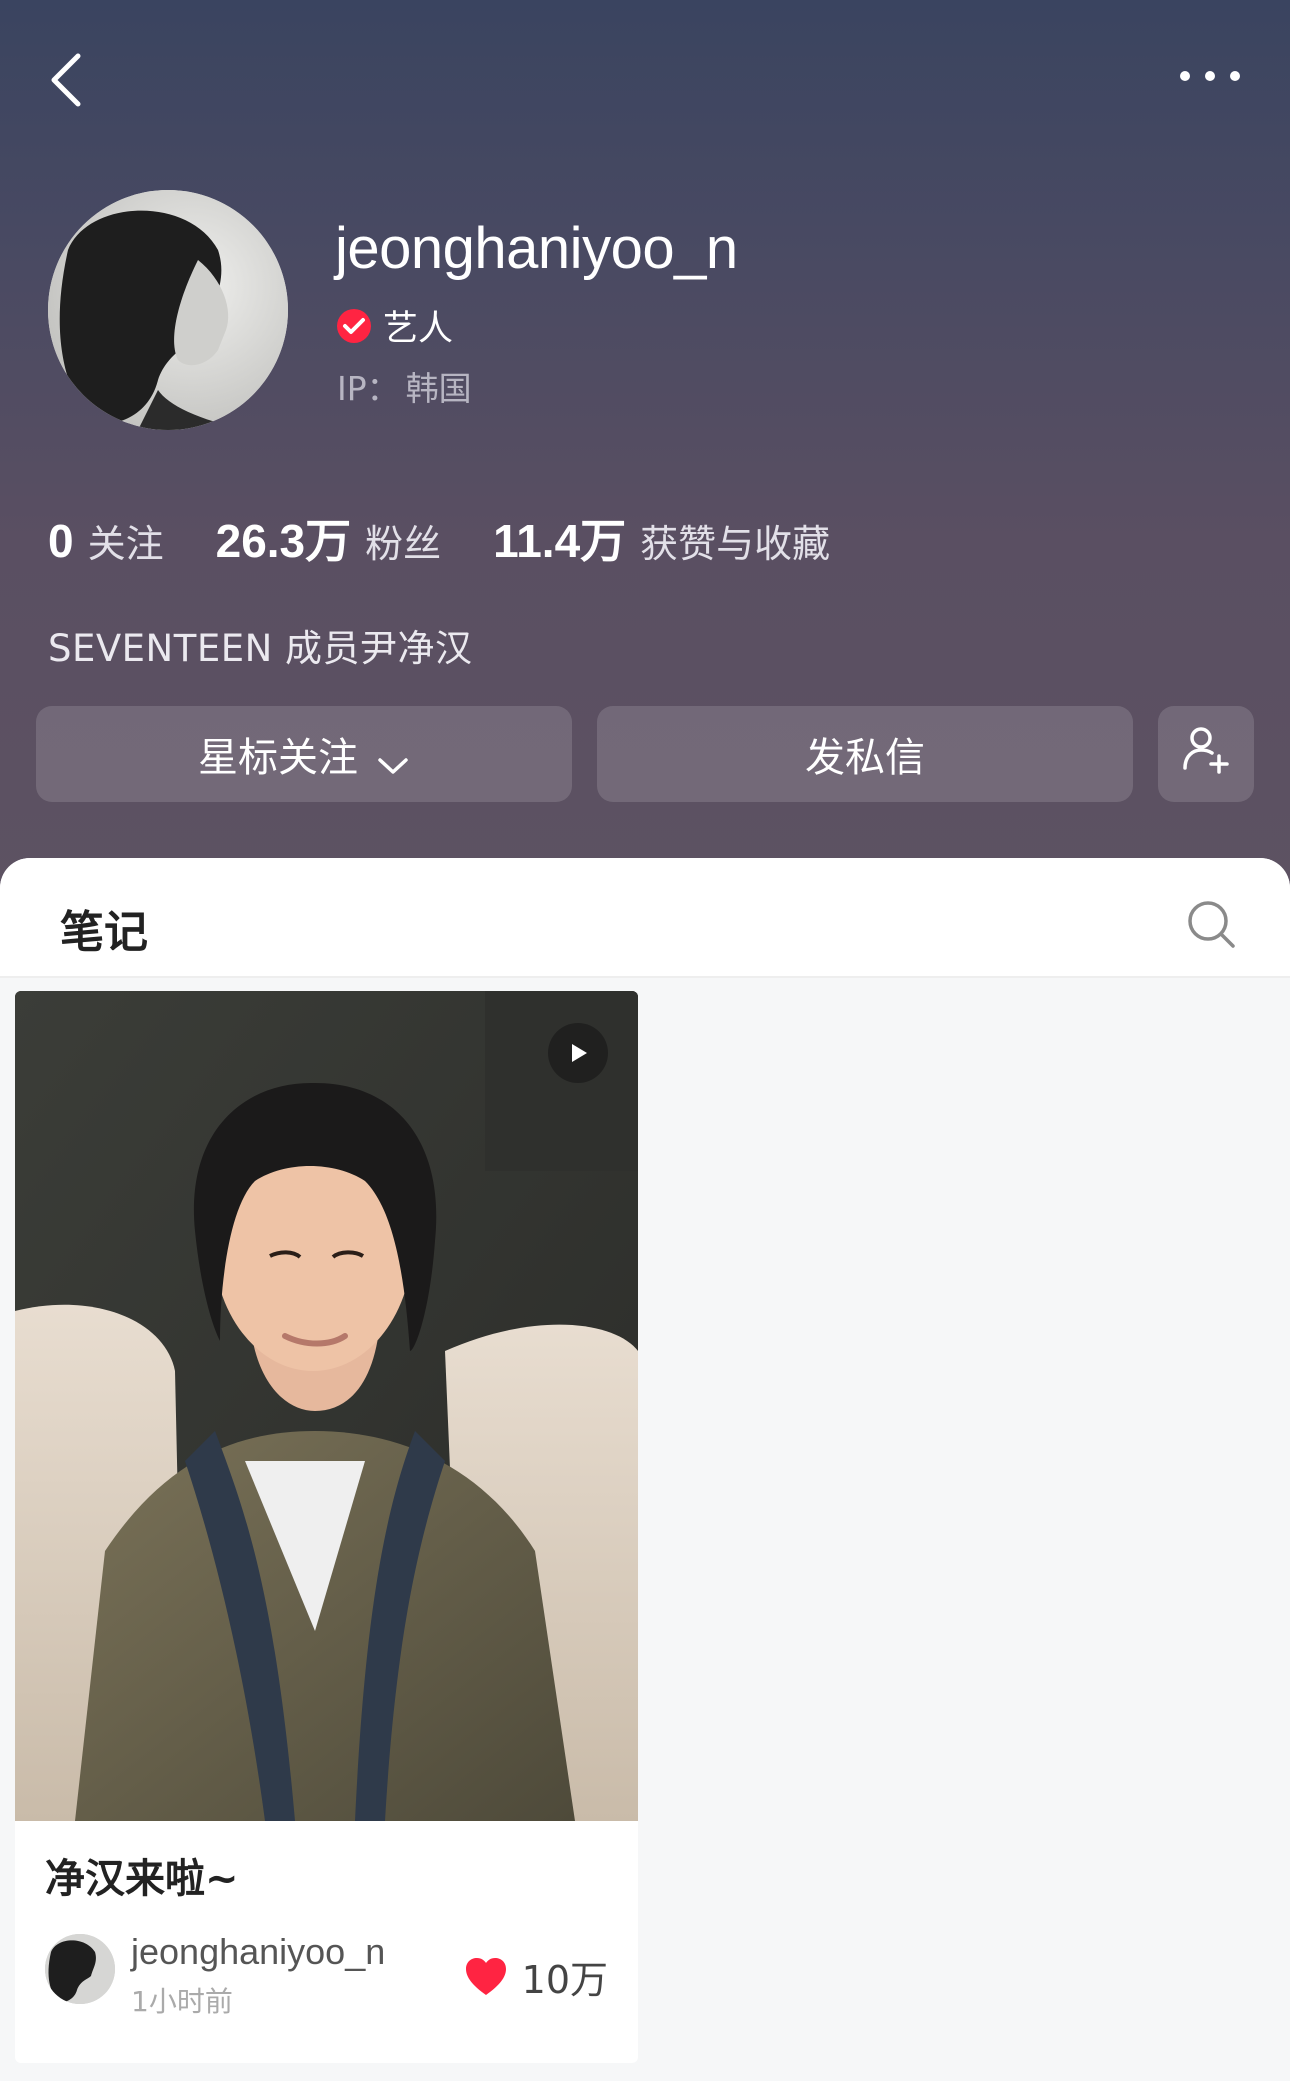  I want to click on post-time: 1小时前, so click(182, 2001).